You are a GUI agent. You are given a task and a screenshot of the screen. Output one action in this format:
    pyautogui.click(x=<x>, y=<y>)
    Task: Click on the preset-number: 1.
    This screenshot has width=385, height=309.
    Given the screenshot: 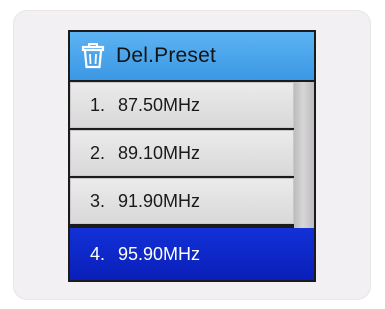 What is the action you would take?
    pyautogui.click(x=98, y=104)
    